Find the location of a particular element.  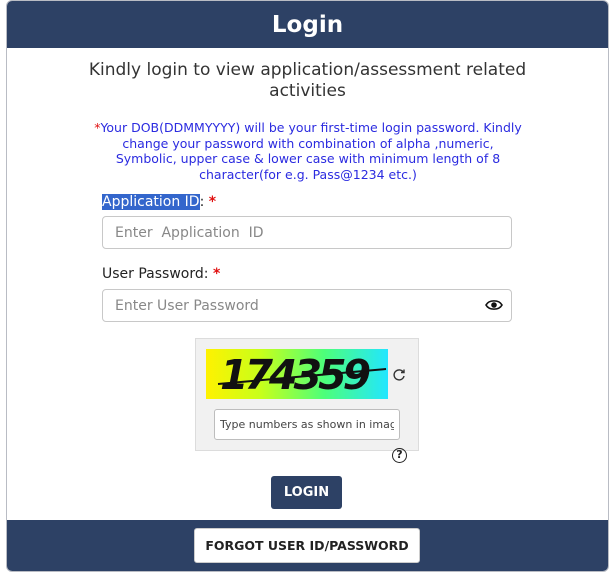

application-id-input is located at coordinates (307, 232).